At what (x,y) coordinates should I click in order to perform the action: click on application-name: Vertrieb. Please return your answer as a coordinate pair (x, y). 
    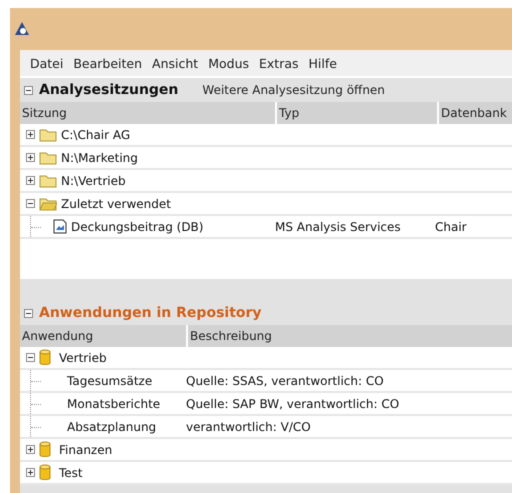
    Looking at the image, I should click on (83, 357).